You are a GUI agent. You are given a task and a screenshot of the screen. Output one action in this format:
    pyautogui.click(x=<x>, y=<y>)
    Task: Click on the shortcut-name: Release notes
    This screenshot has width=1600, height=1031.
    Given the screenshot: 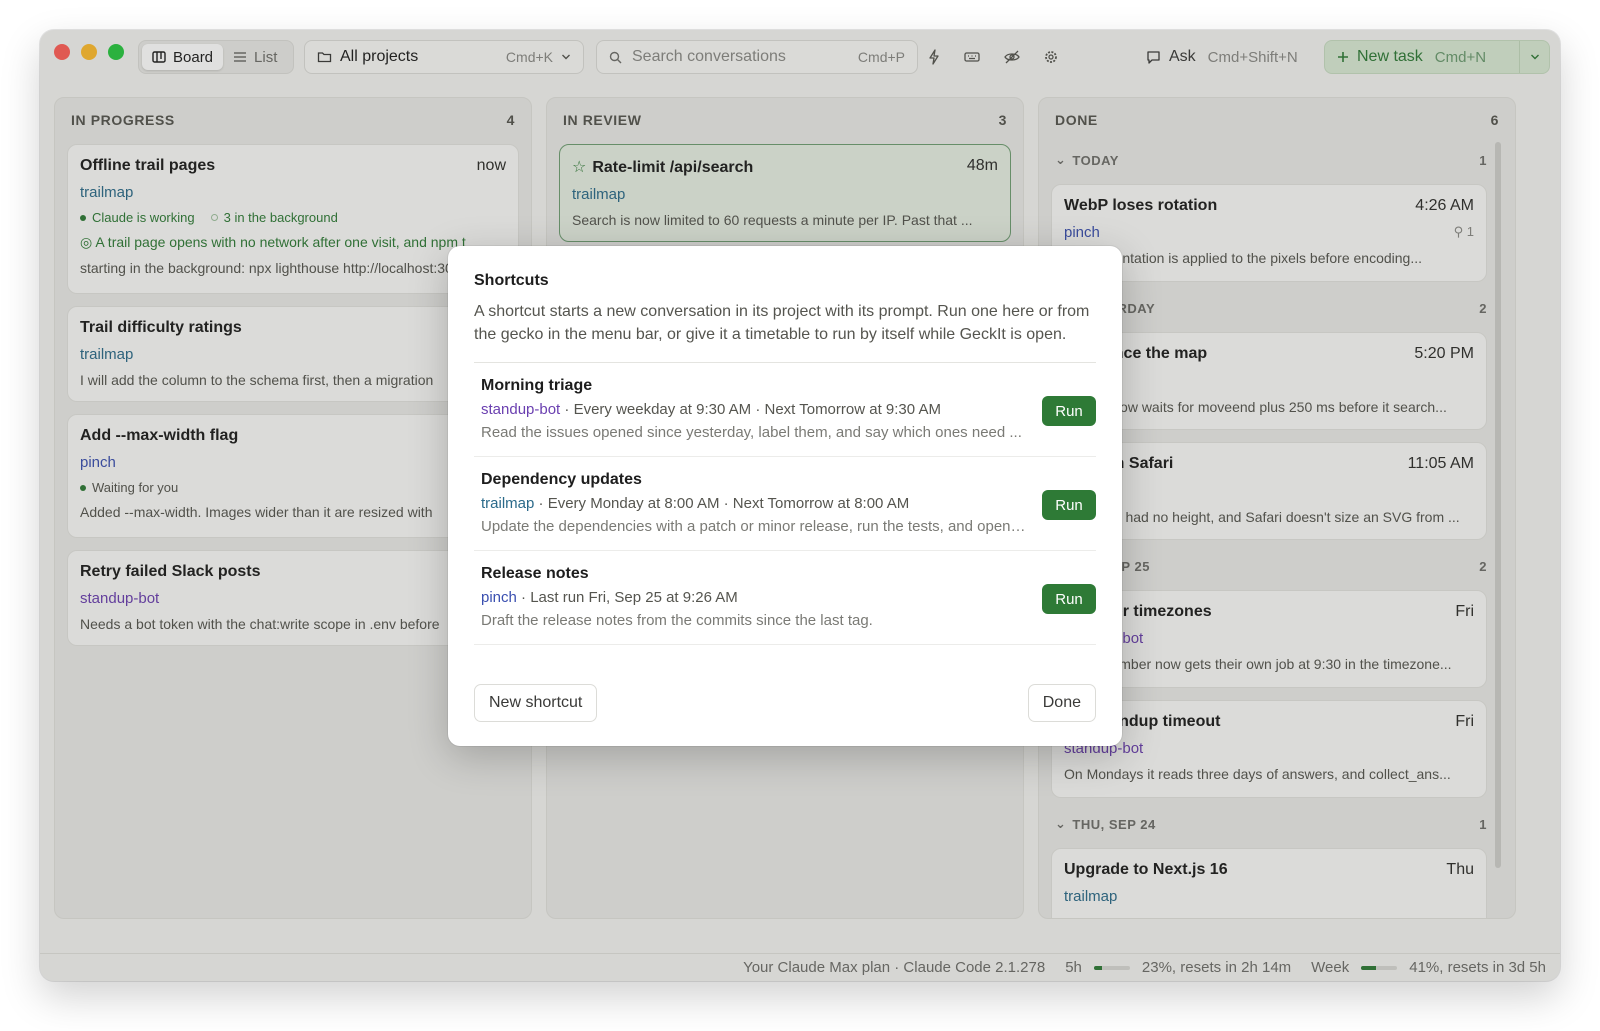 What is the action you would take?
    pyautogui.click(x=535, y=573)
    